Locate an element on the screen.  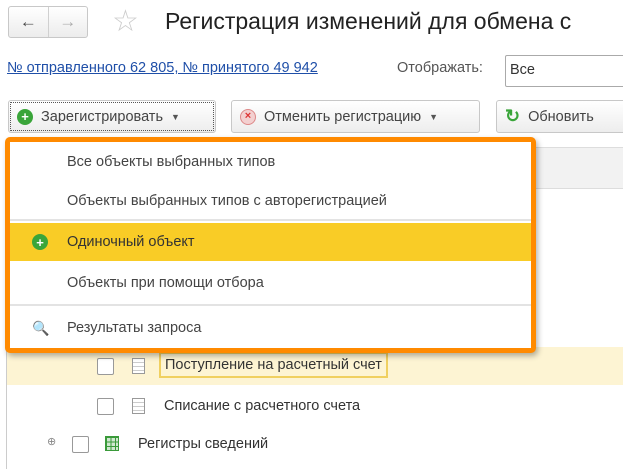
register-label: Зарегистрировать is located at coordinates (102, 116).